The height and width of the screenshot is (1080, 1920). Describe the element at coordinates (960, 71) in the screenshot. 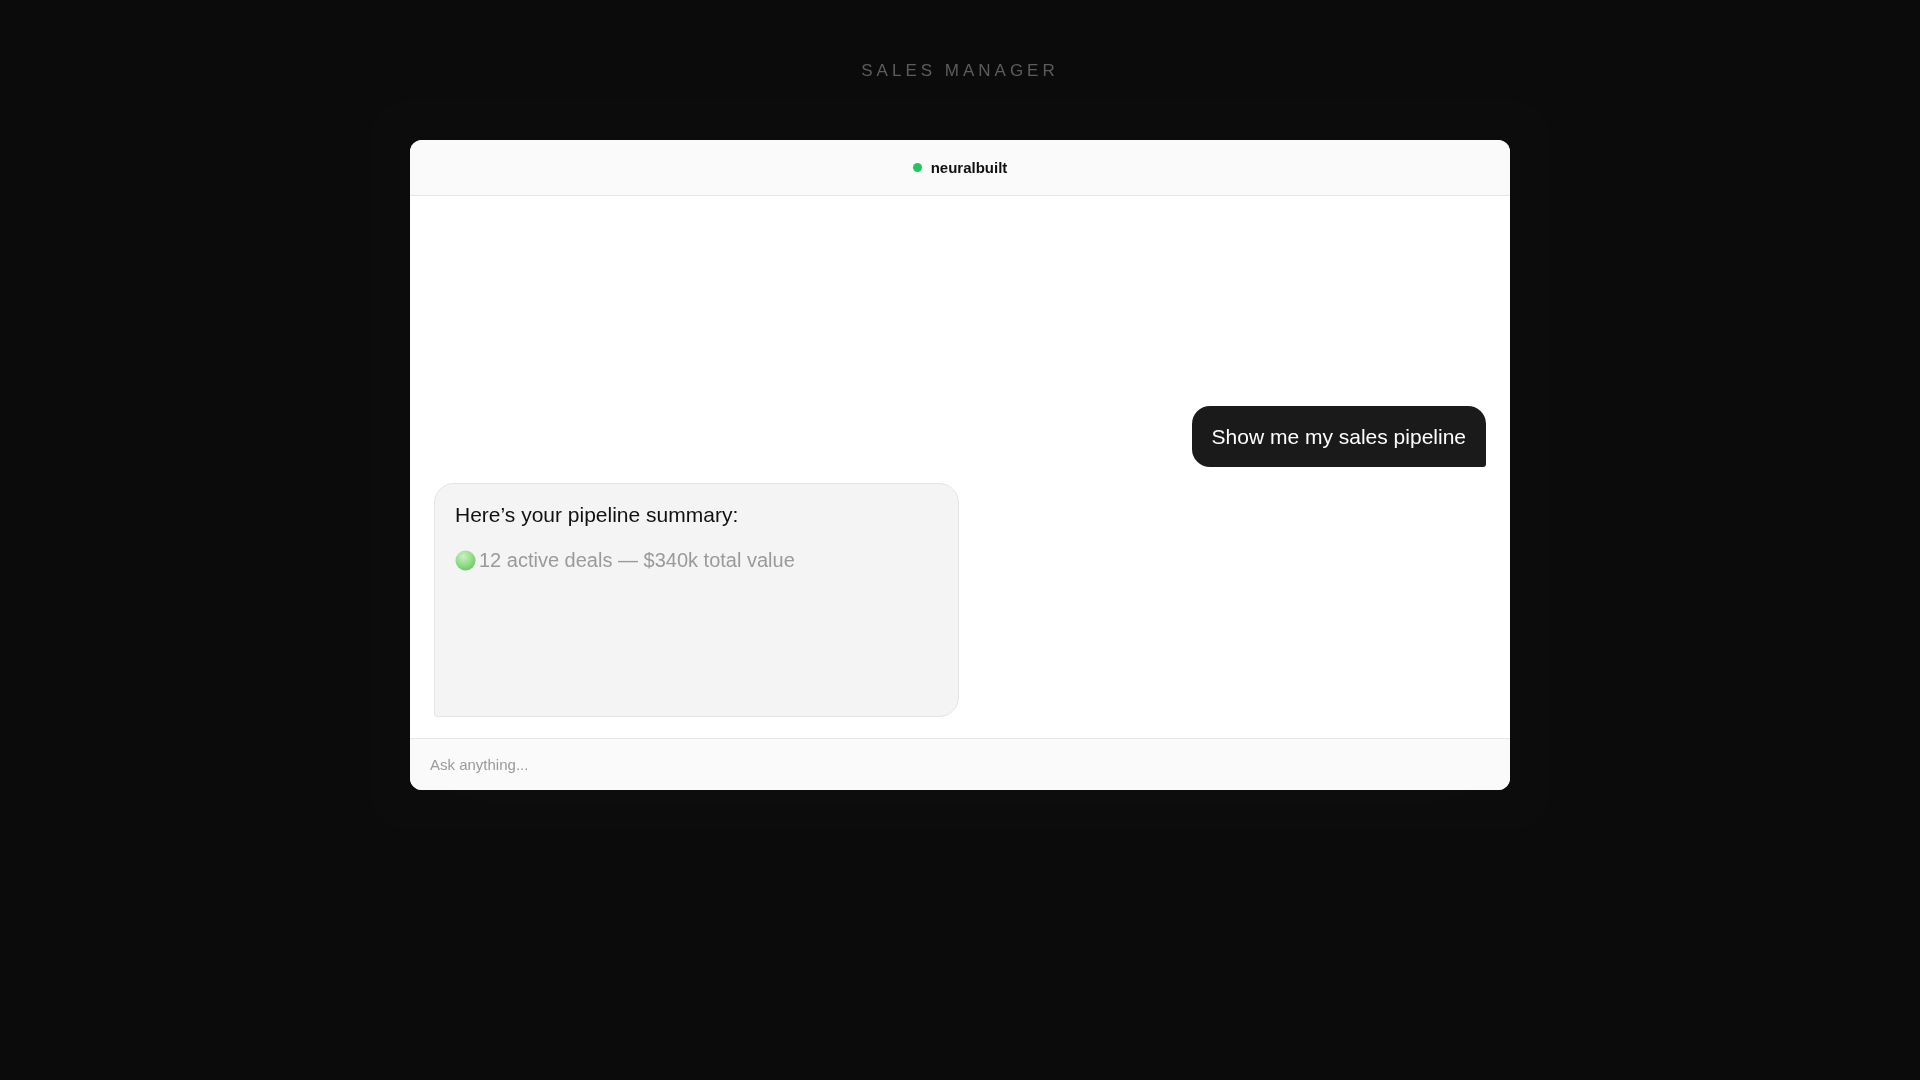

I see `page-title: SALES MANAGER` at that location.